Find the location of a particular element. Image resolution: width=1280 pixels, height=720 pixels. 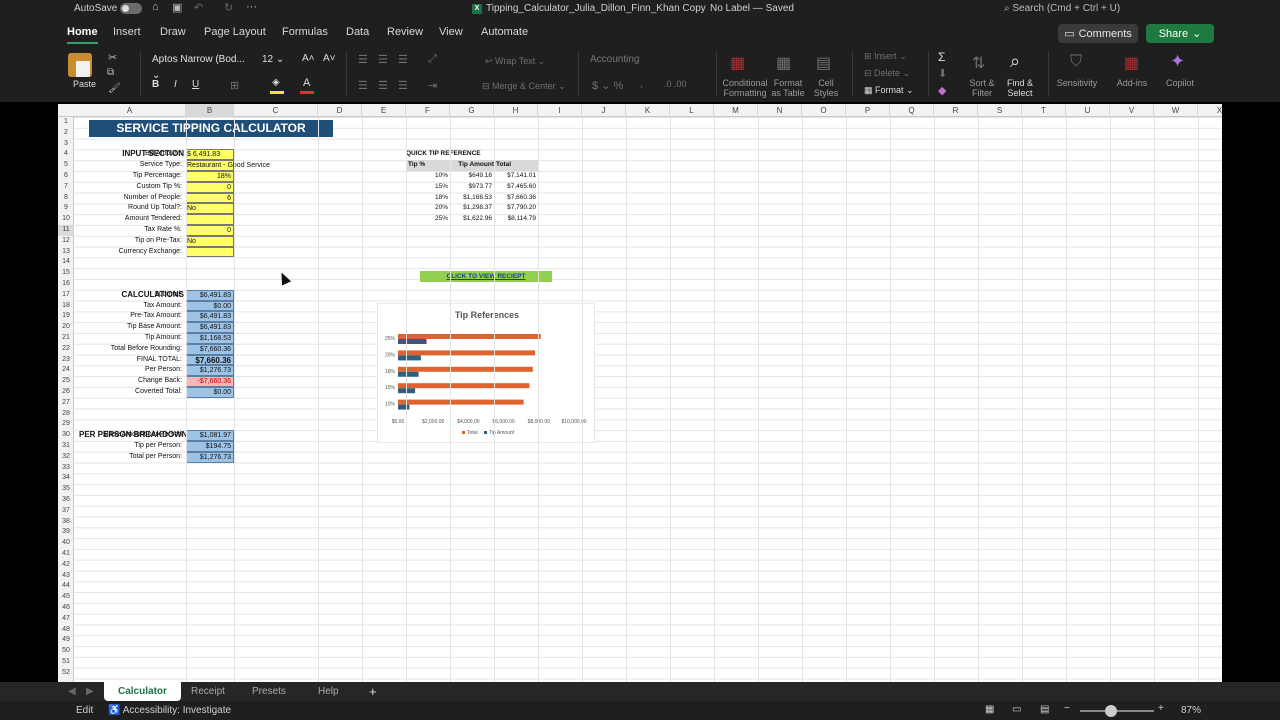

row-header: 25 is located at coordinates (66, 381).